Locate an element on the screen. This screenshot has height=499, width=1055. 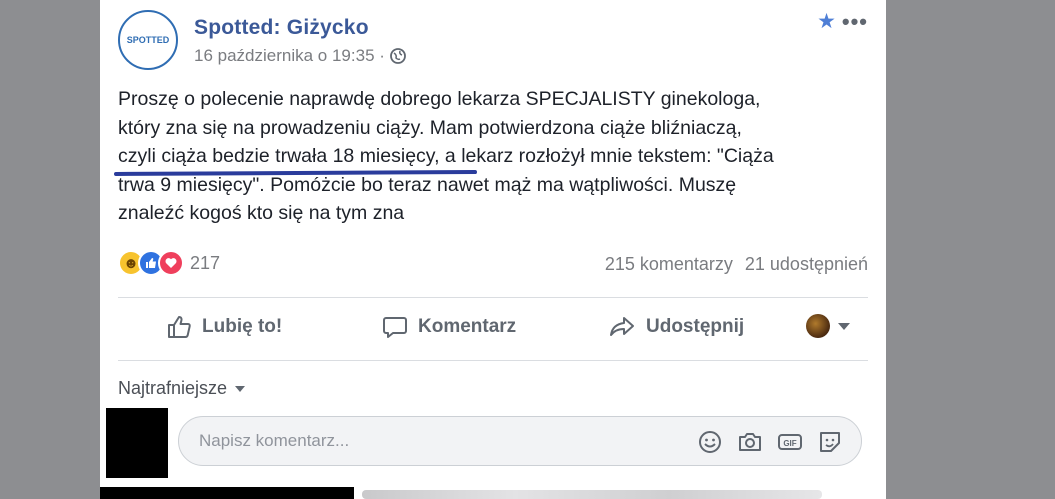
more-icon: ••• is located at coordinates (855, 22).